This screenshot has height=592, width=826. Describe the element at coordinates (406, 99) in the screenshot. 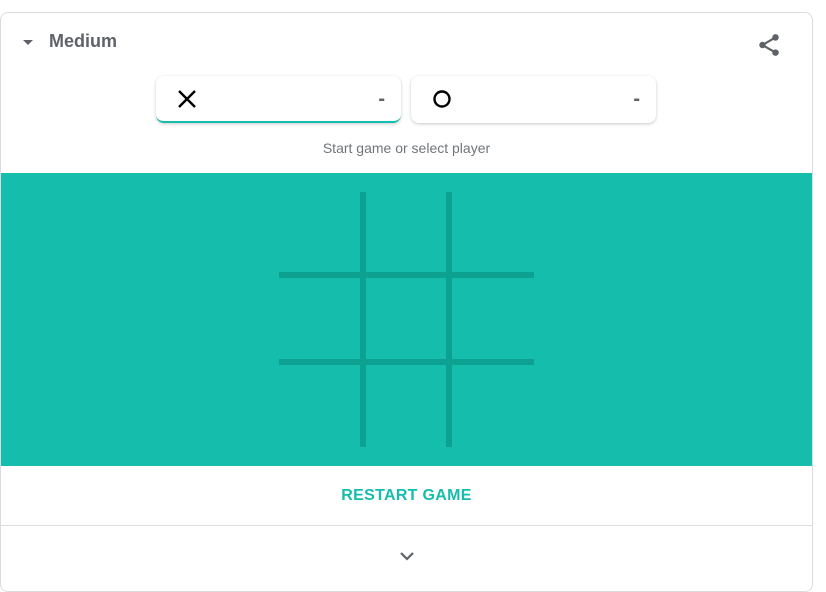

I see `player-selector: - -` at that location.